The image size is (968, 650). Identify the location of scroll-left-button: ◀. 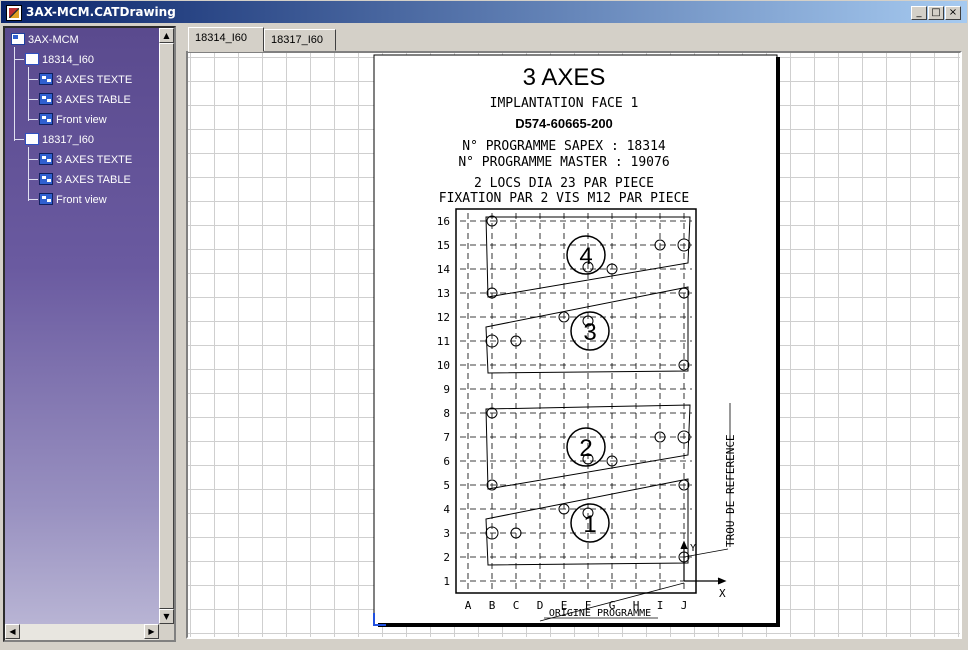
(12, 631).